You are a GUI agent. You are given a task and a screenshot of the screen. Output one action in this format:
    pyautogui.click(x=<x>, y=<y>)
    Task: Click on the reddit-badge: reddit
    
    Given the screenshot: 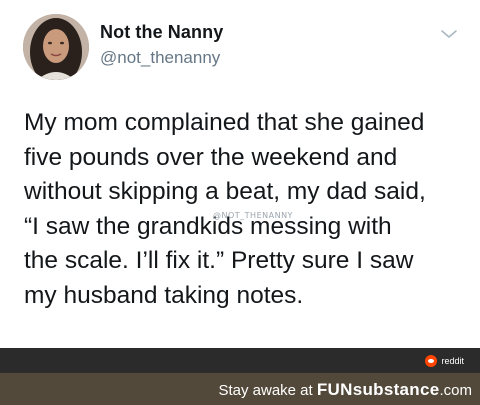 What is the action you would take?
    pyautogui.click(x=444, y=361)
    